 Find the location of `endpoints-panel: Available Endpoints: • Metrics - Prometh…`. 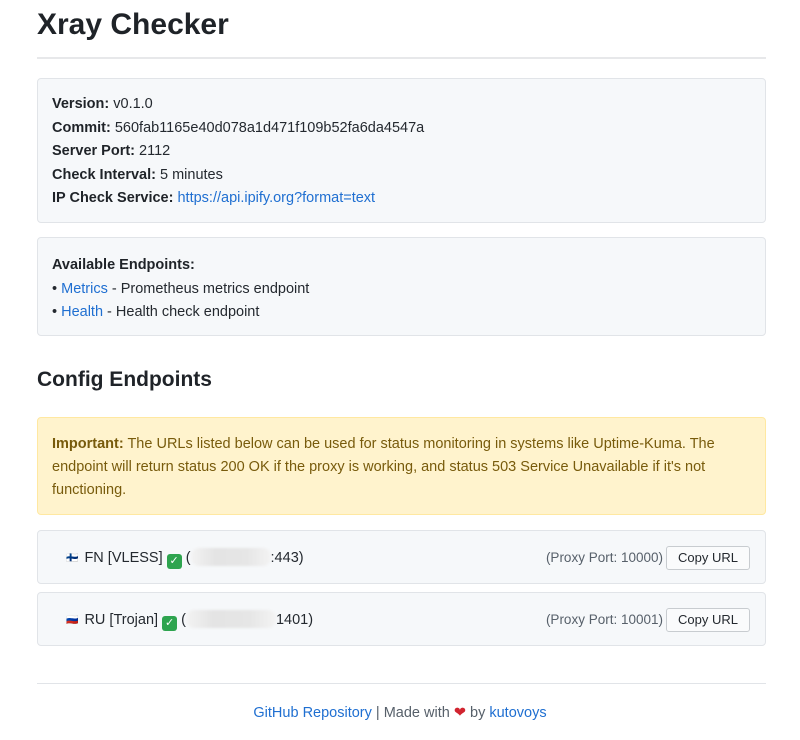

endpoints-panel: Available Endpoints: • Metrics - Prometh… is located at coordinates (401, 286).